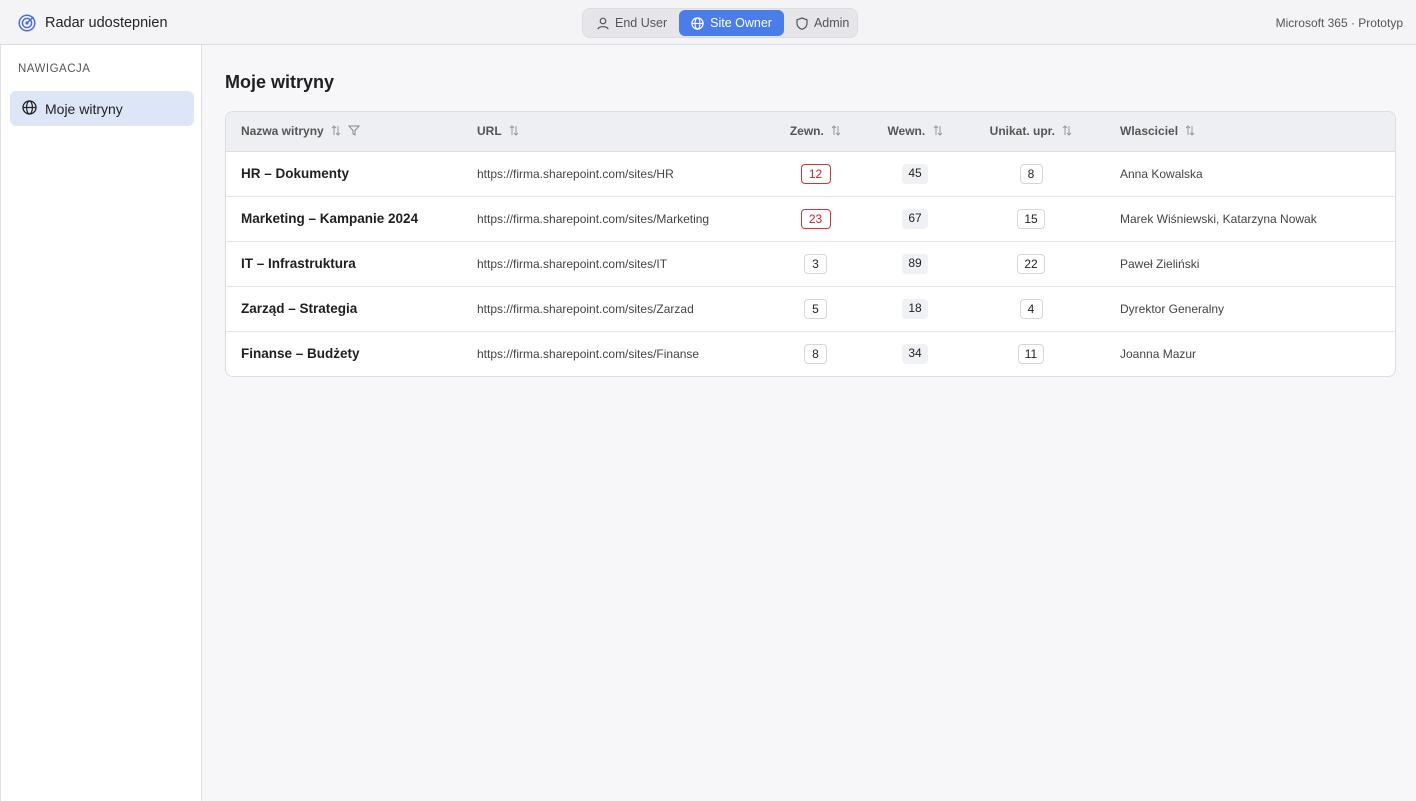  What do you see at coordinates (831, 23) in the screenshot?
I see `role-admin-label: Admin` at bounding box center [831, 23].